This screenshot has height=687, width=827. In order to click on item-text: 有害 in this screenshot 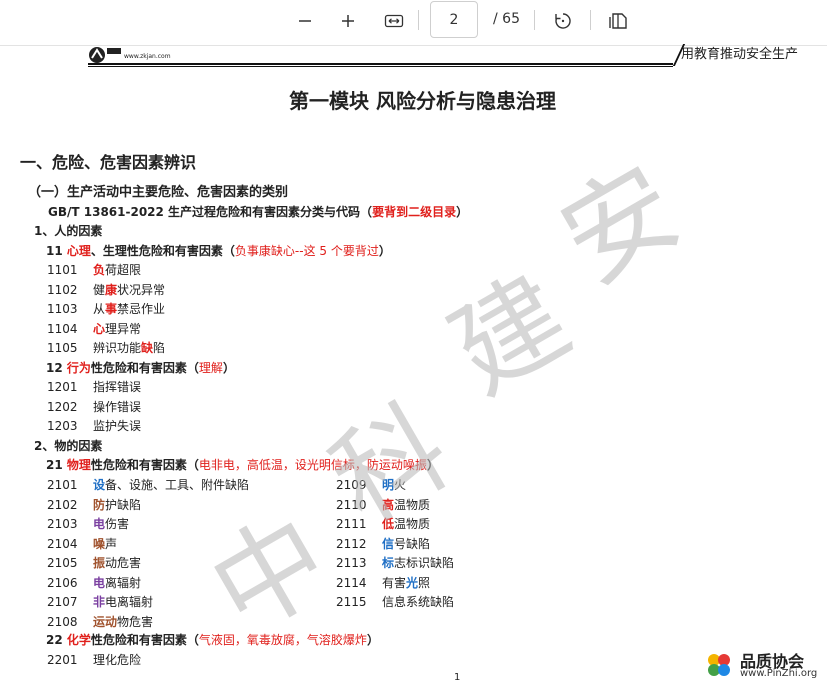, I will do `click(394, 582)`.